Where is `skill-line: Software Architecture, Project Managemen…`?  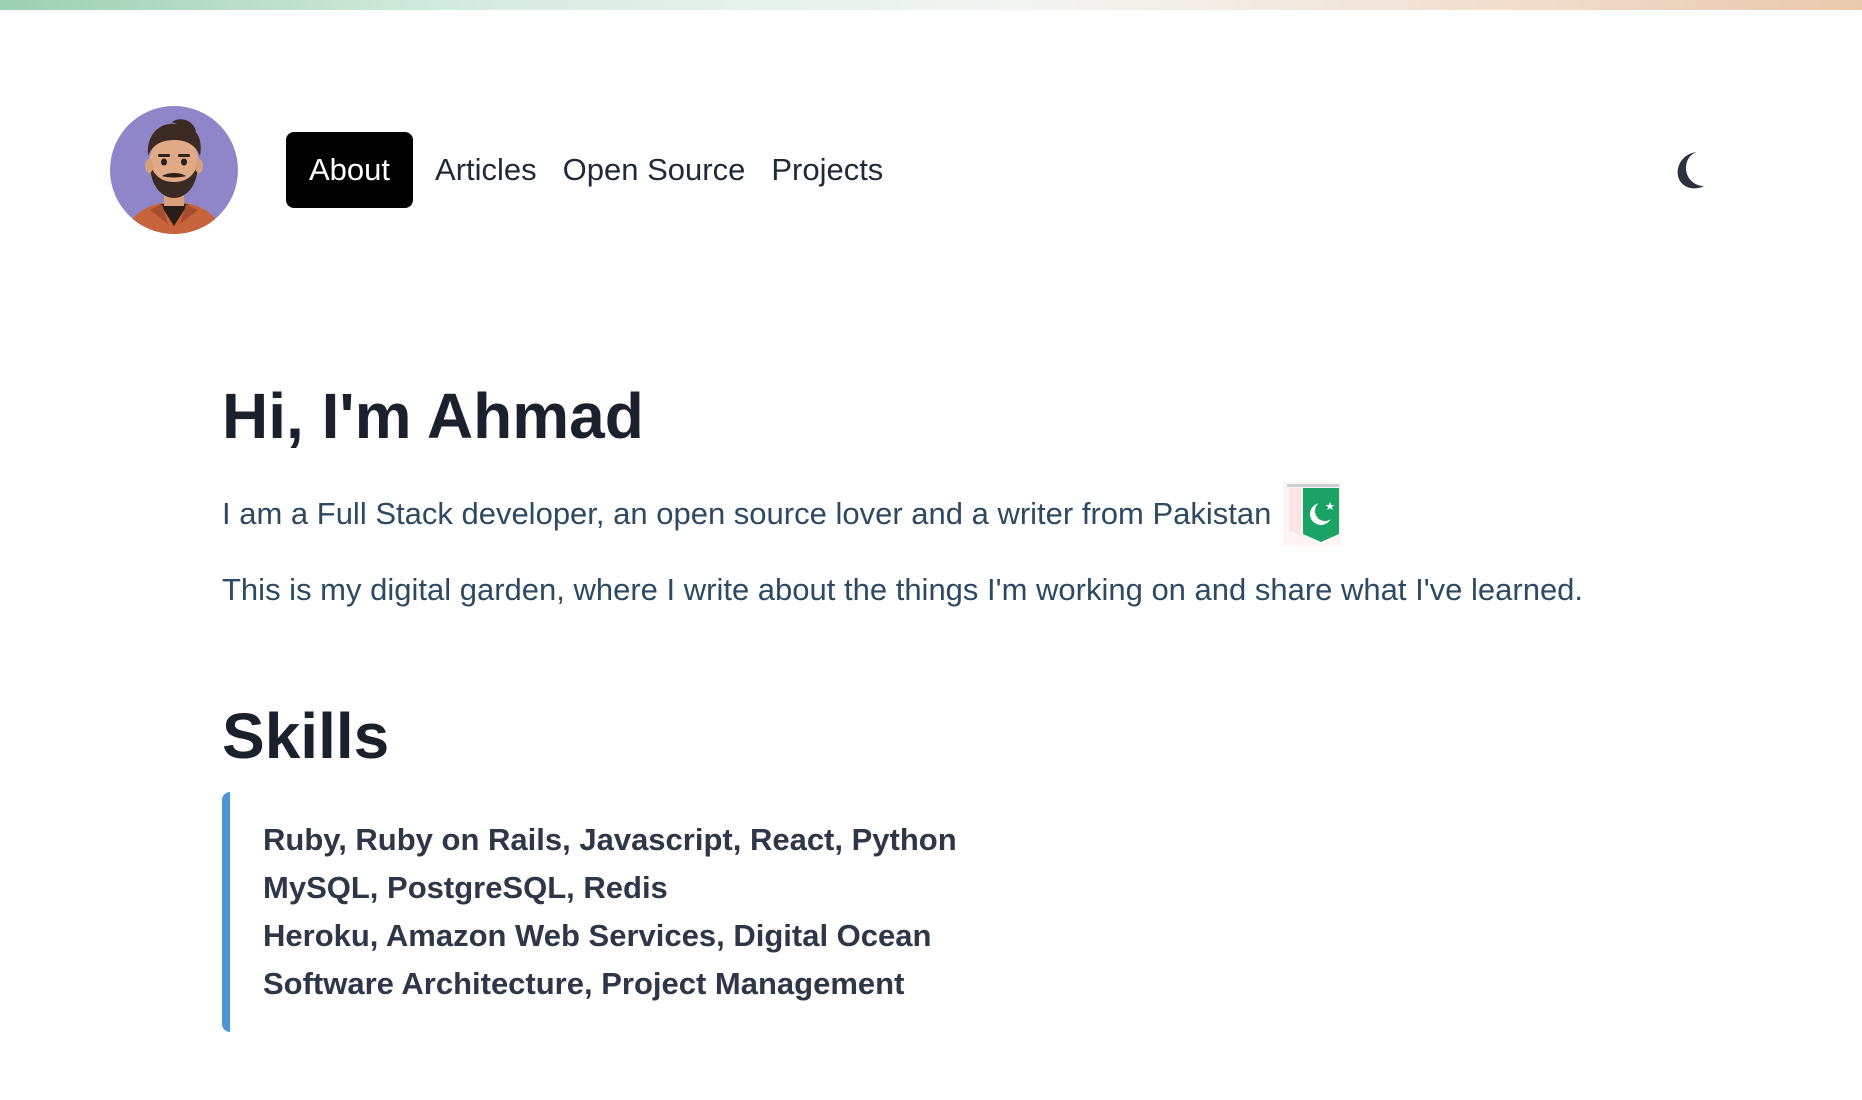
skill-line: Software Architecture, Project Managemen… is located at coordinates (584, 983).